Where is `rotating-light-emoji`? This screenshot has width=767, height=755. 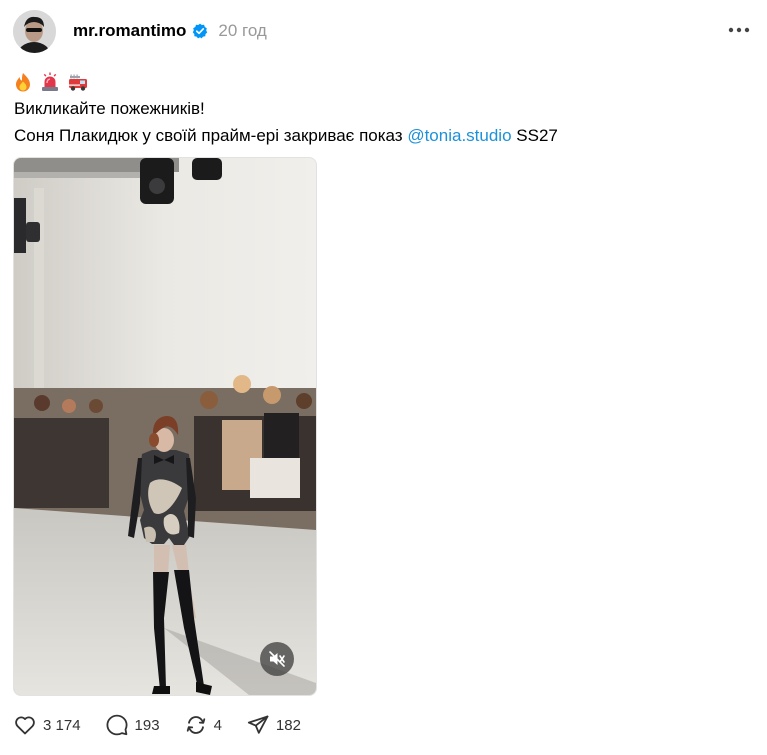 rotating-light-emoji is located at coordinates (50, 82).